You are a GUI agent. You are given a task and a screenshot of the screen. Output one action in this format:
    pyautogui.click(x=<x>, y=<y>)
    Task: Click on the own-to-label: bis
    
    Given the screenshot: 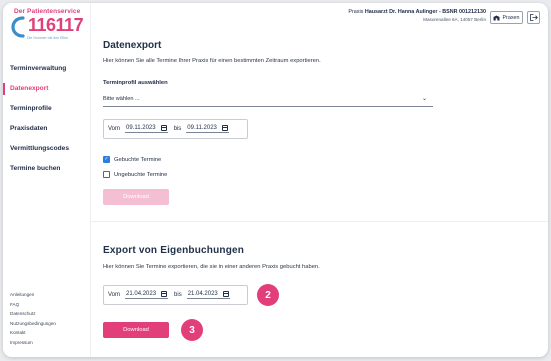 What is the action you would take?
    pyautogui.click(x=178, y=295)
    